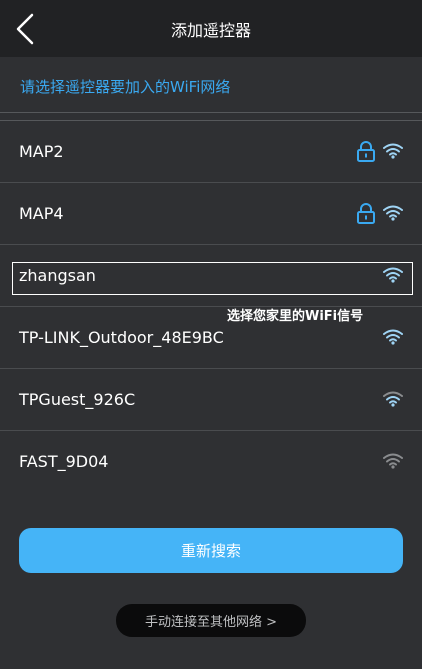 This screenshot has height=669, width=422. What do you see at coordinates (295, 316) in the screenshot?
I see `hint-annotation: 选择您家里的WiFi信号` at bounding box center [295, 316].